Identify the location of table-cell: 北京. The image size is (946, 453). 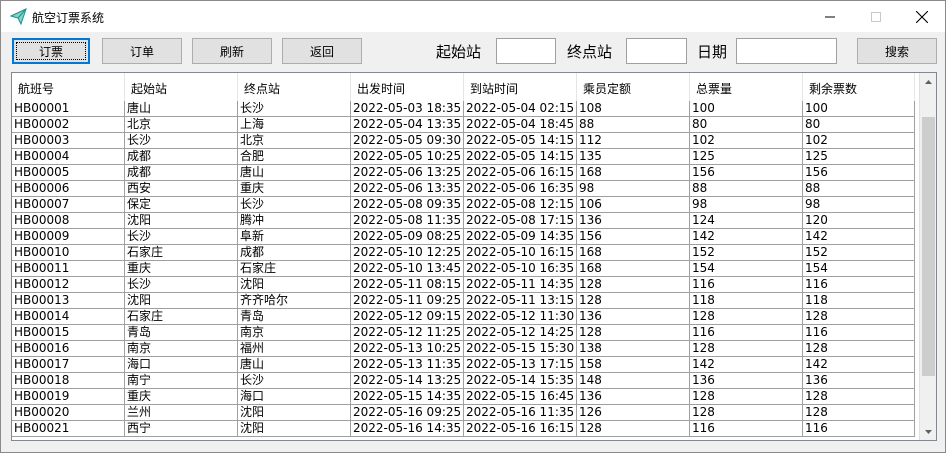
(181, 125).